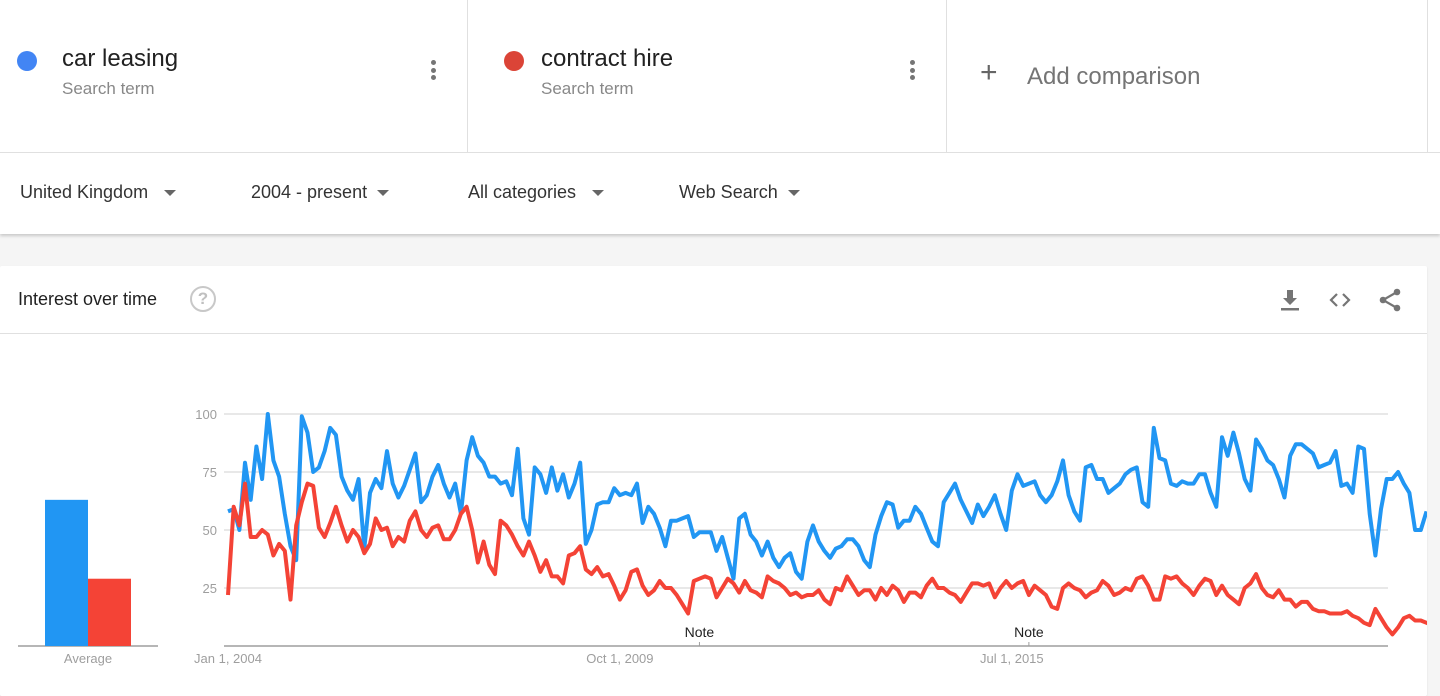 This screenshot has height=696, width=1440. Describe the element at coordinates (728, 192) in the screenshot. I see `search-type-filter-label: Web Search` at that location.